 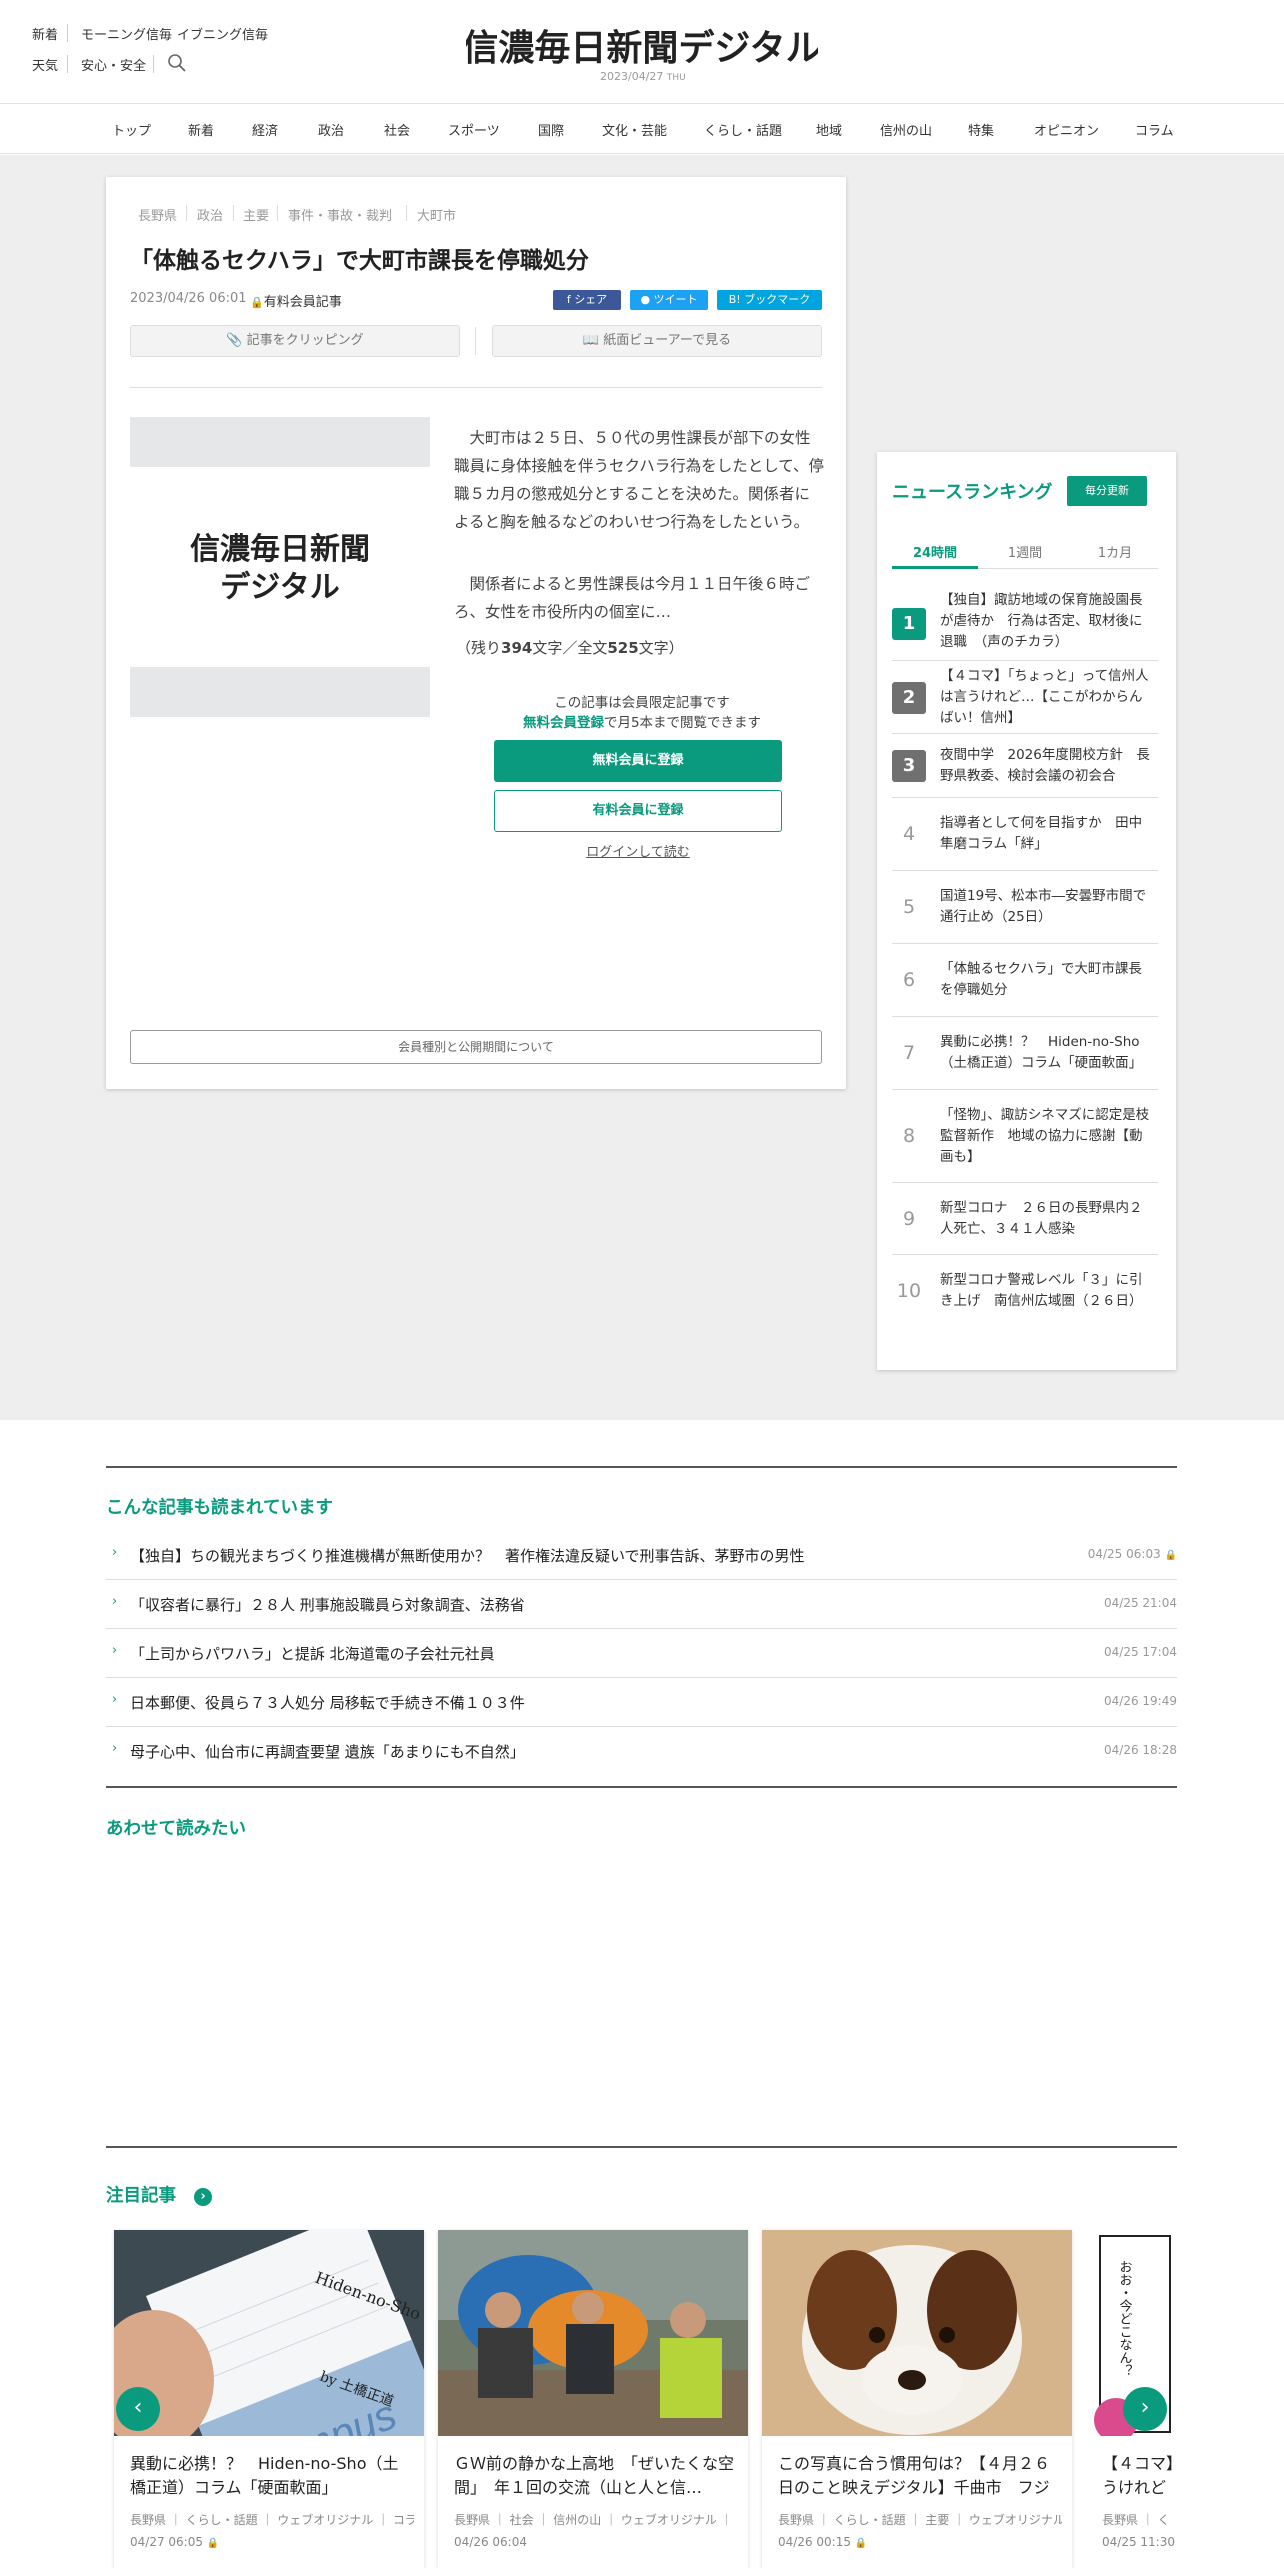 What do you see at coordinates (638, 761) in the screenshot?
I see `register-free-button: 無料会員に登録` at bounding box center [638, 761].